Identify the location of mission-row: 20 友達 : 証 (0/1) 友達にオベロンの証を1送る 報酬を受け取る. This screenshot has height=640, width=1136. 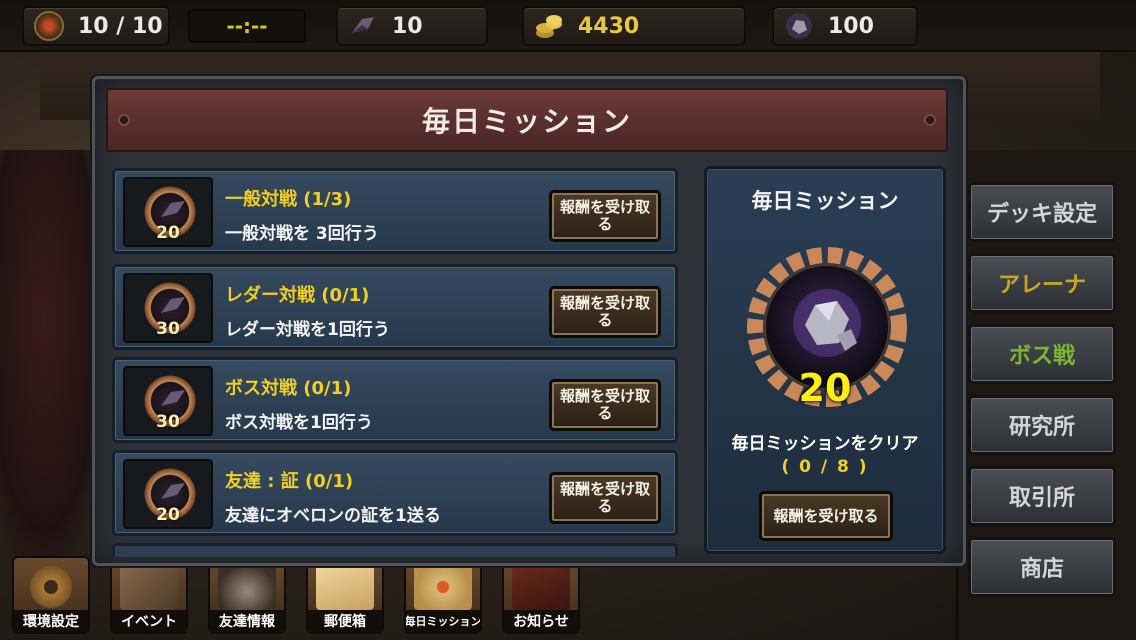
(395, 493).